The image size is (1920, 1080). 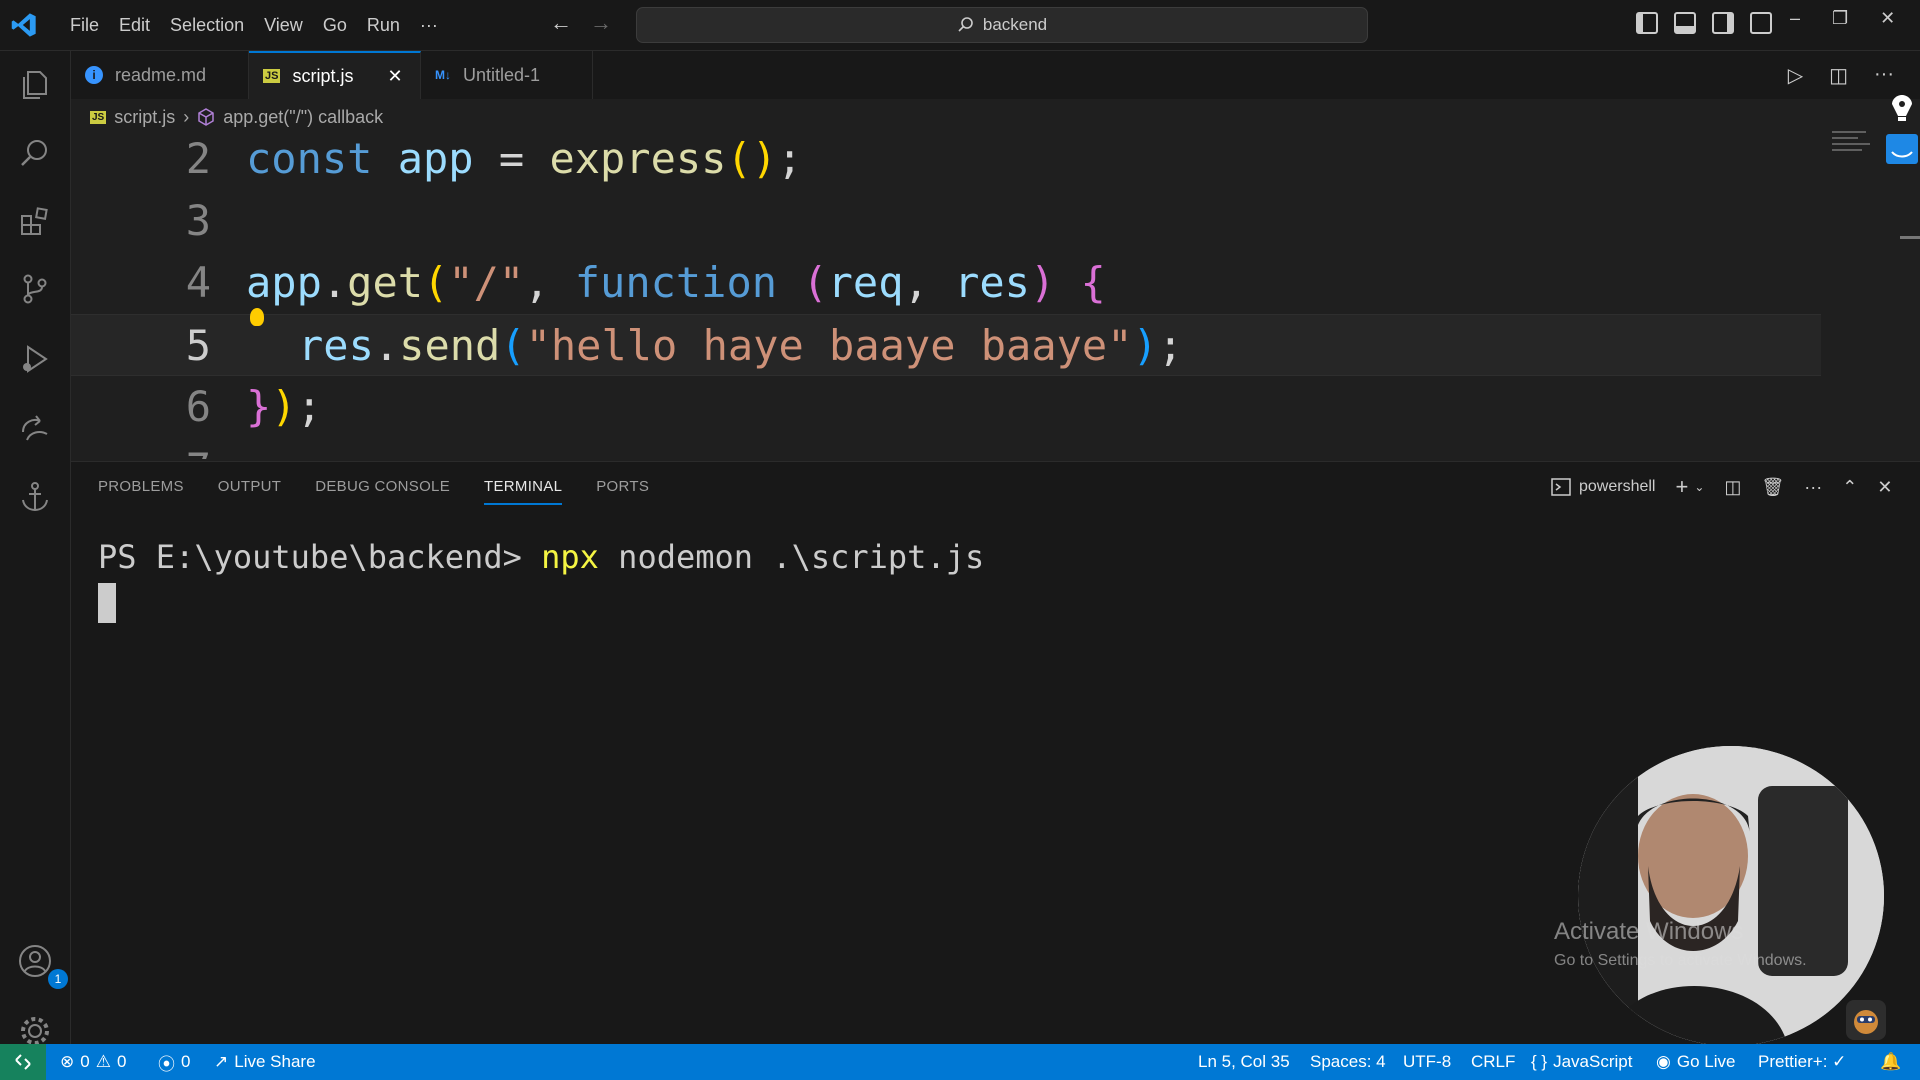 What do you see at coordinates (1884, 487) in the screenshot?
I see `close-panel-icon: ✕` at bounding box center [1884, 487].